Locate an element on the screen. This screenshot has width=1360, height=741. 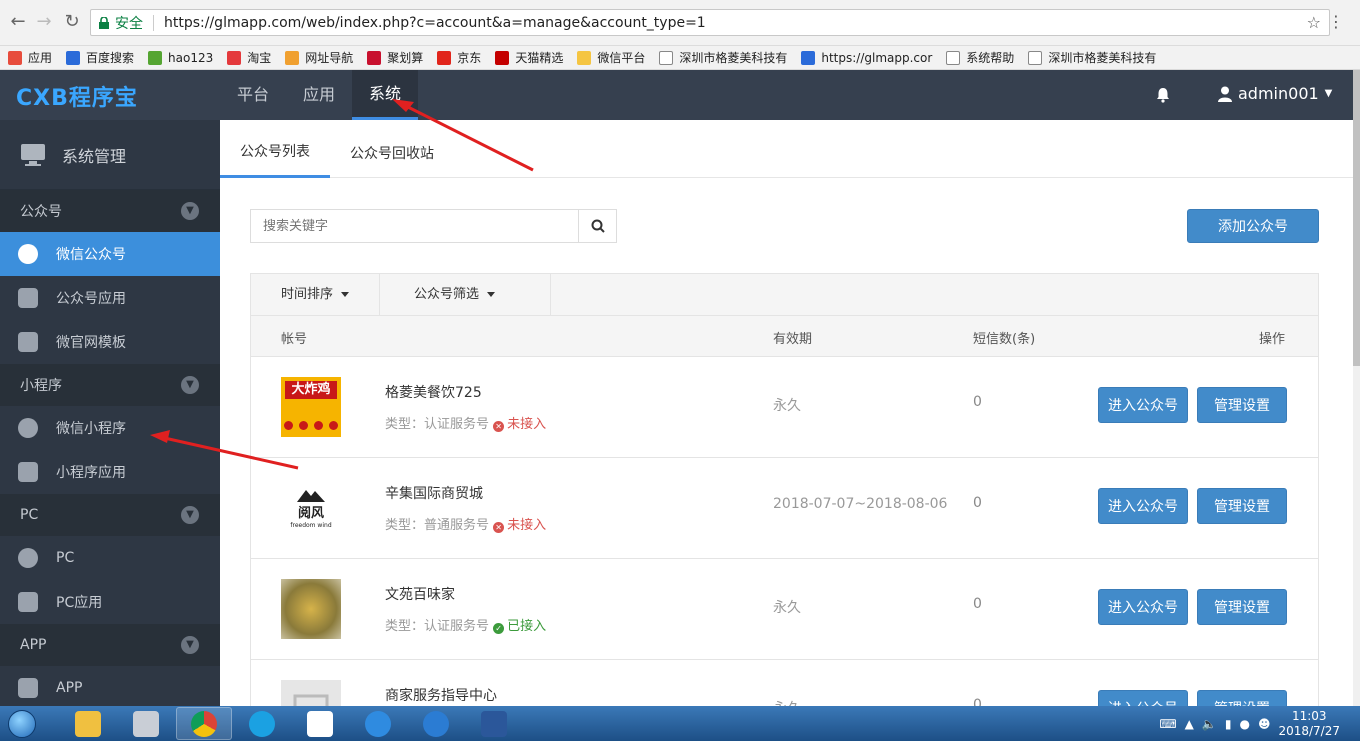
forward-icon: → is located at coordinates (44, 22).